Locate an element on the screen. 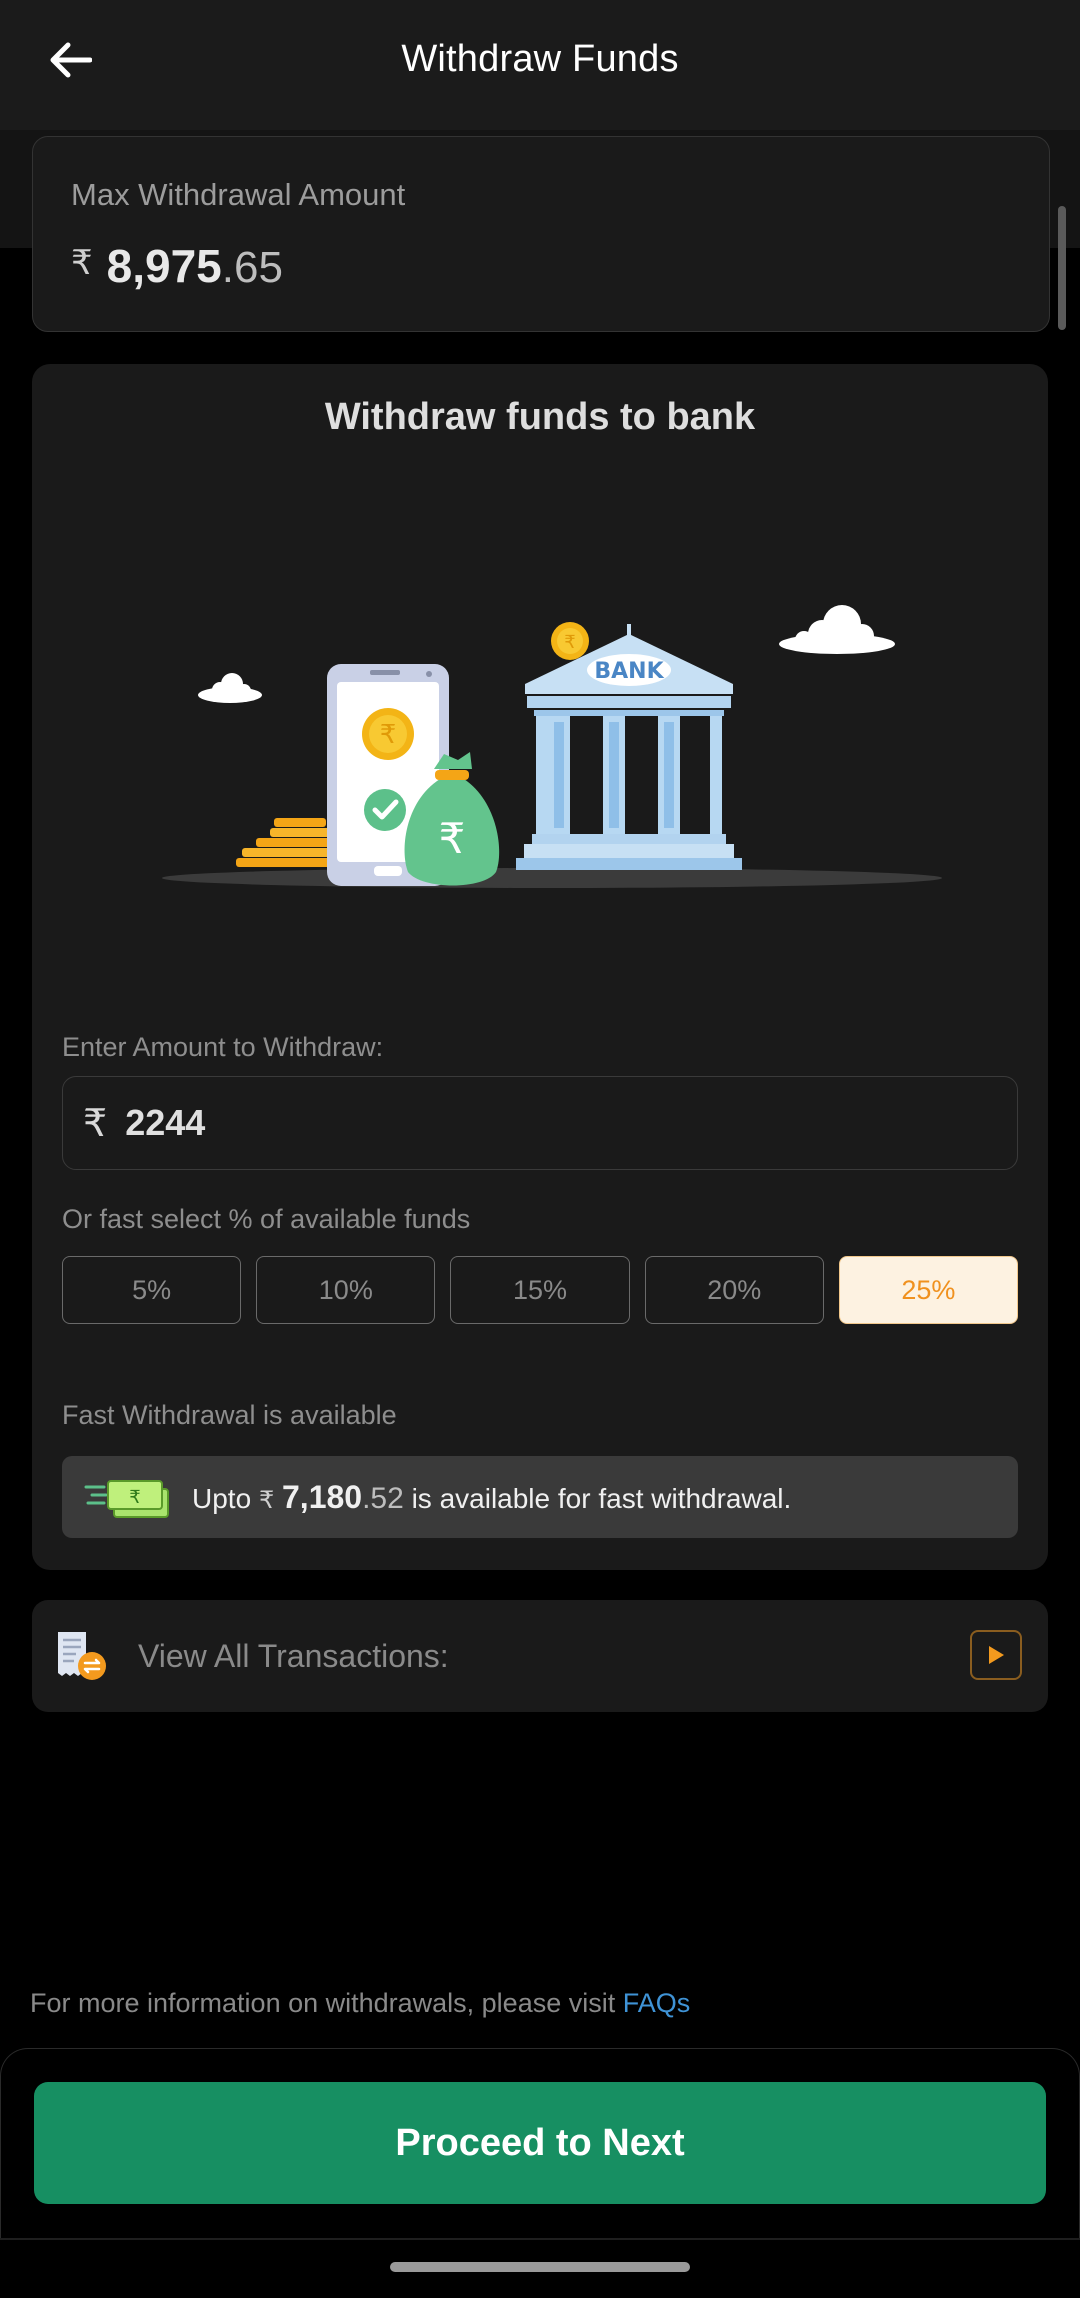  divider is located at coordinates (540, 2239).